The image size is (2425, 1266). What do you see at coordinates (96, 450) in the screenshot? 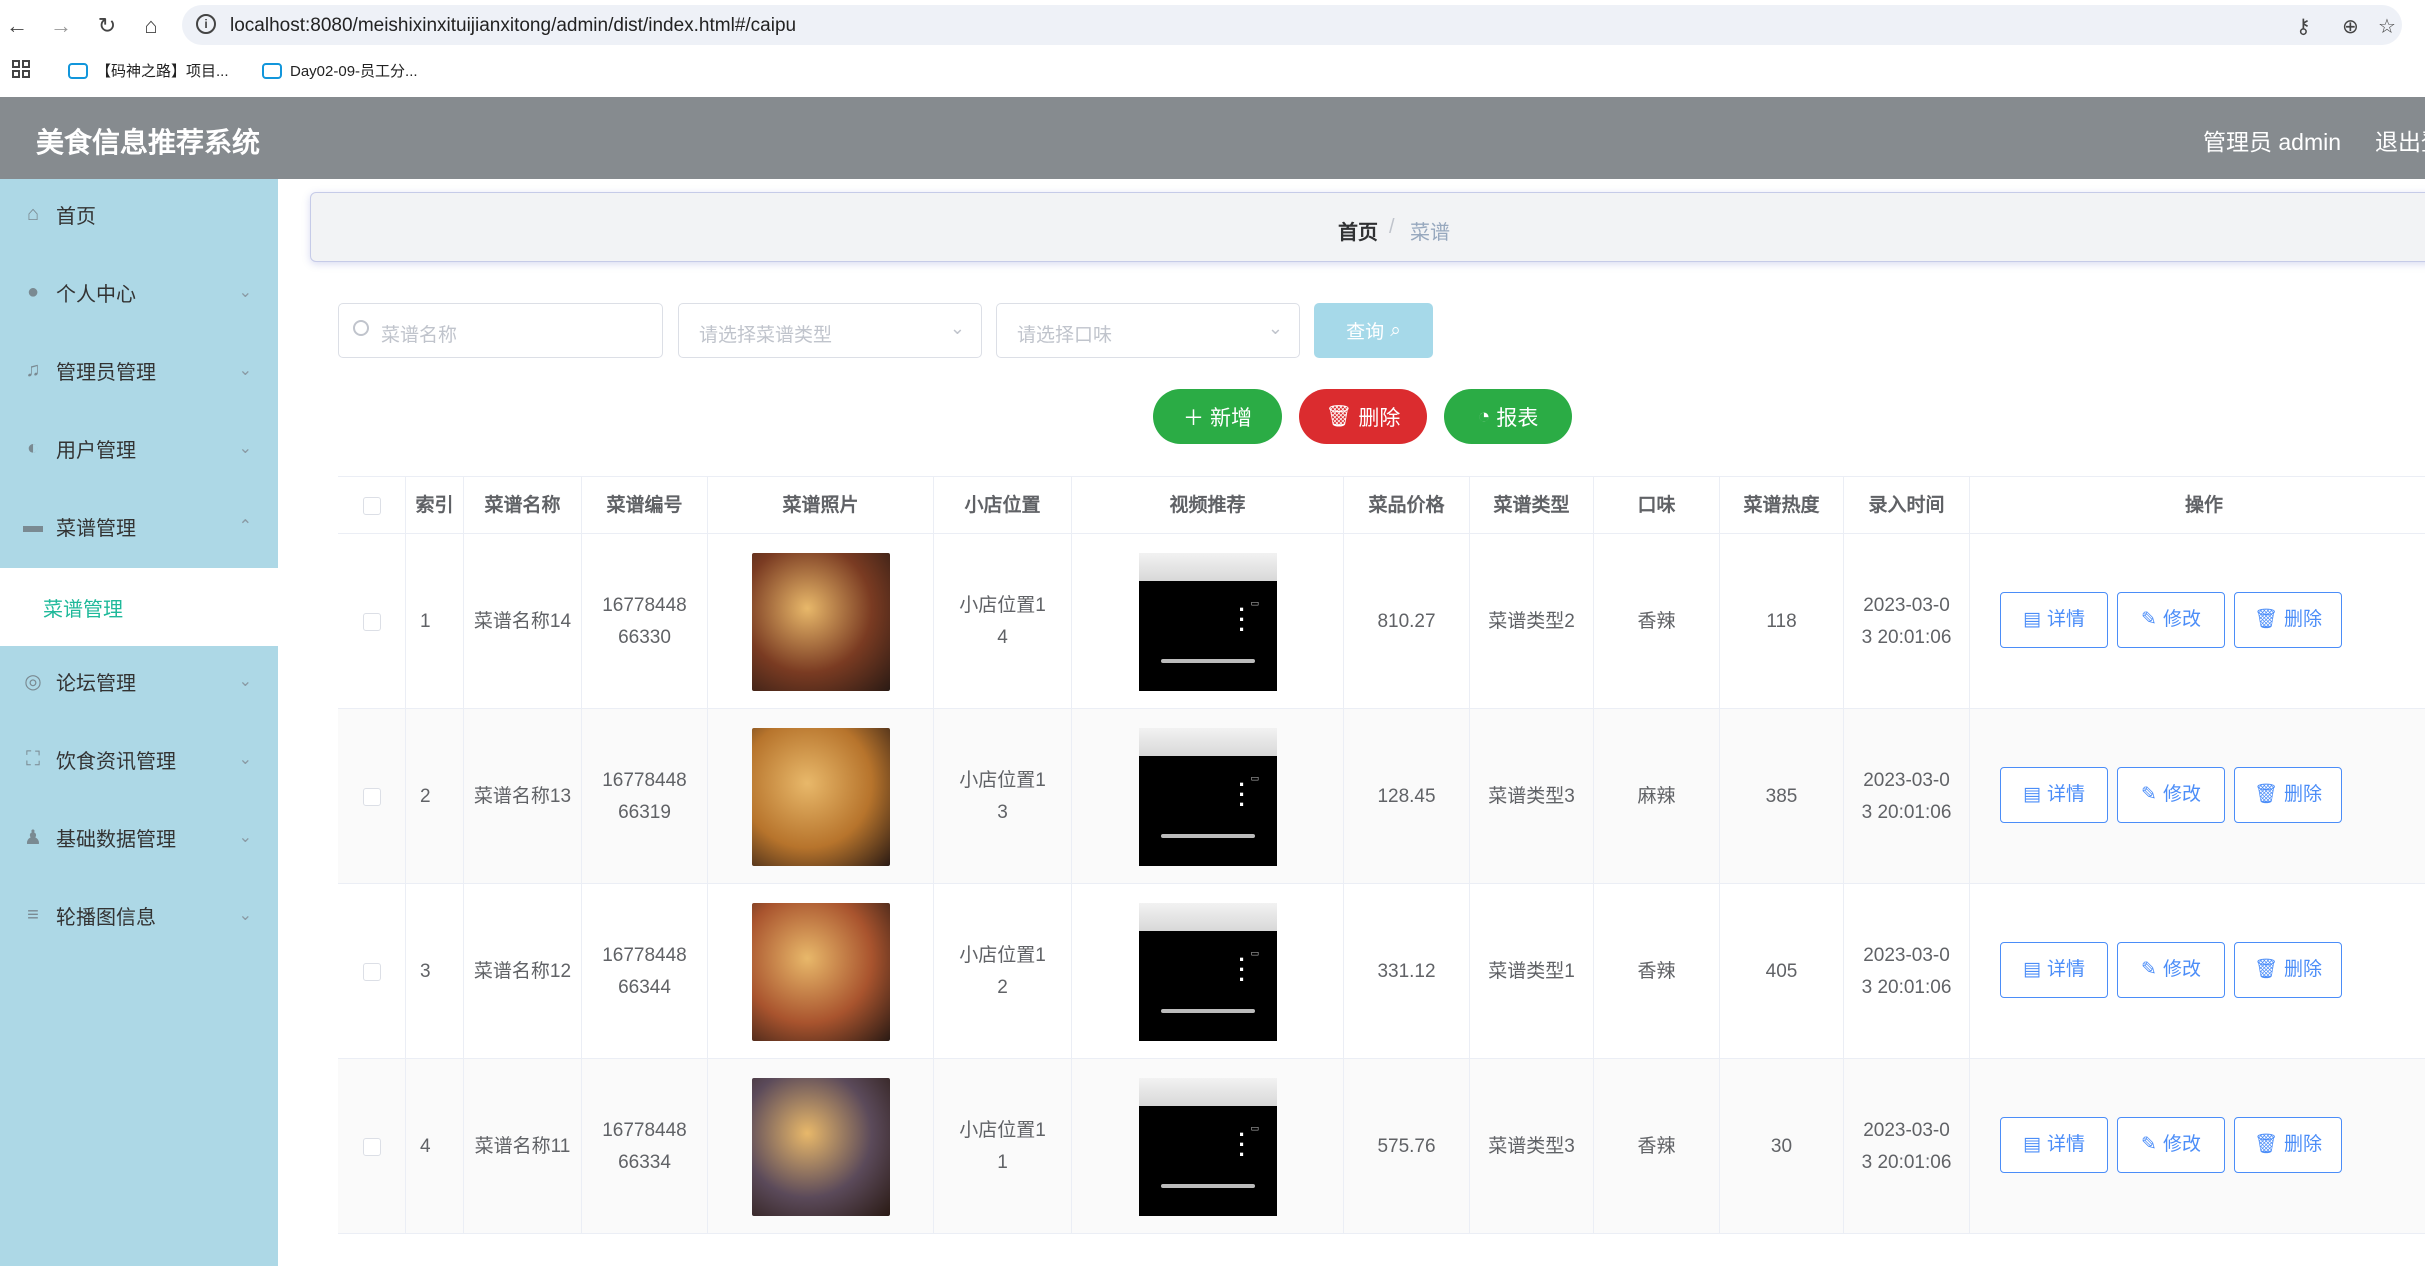
I see `sidebar-item-label: 用户管理` at bounding box center [96, 450].